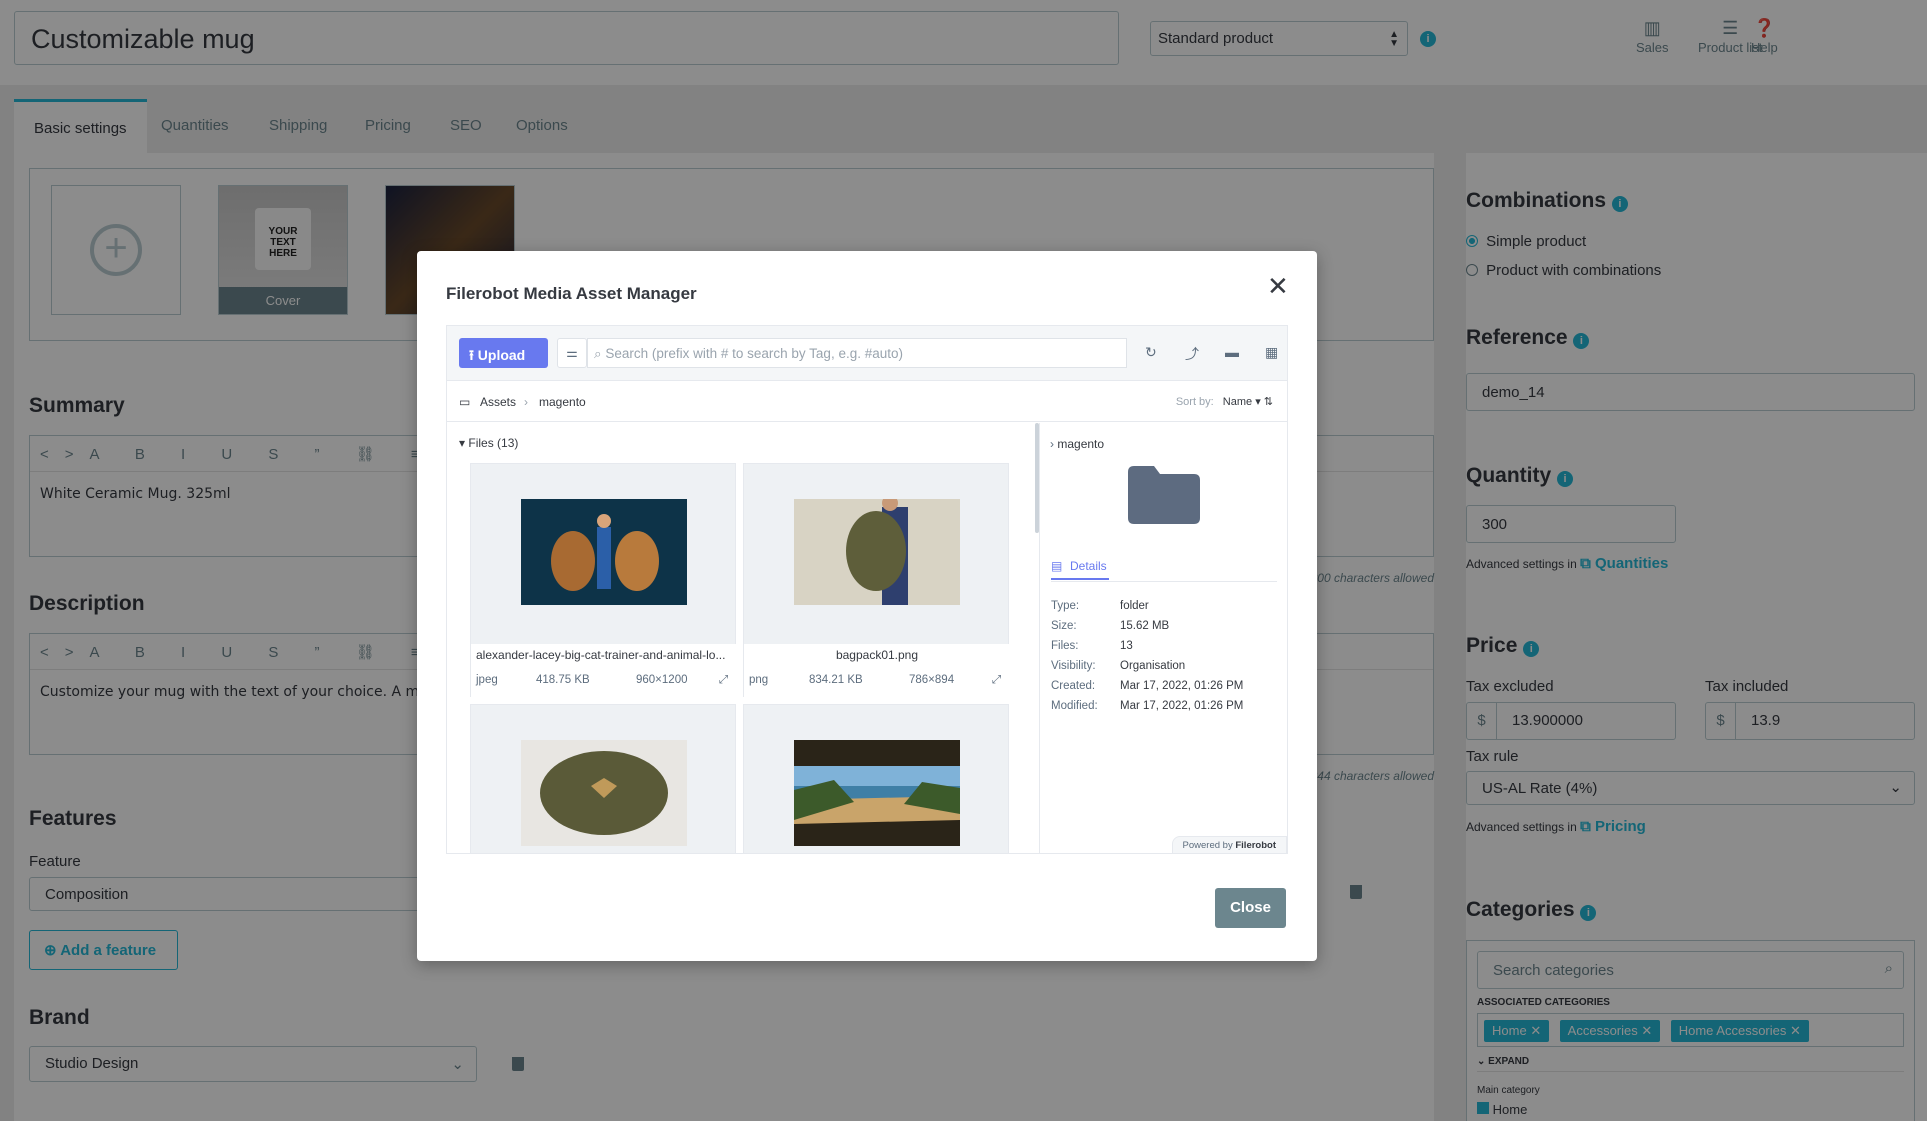 Image resolution: width=1927 pixels, height=1121 pixels. I want to click on powered-prefix: Powered by, so click(1207, 845).